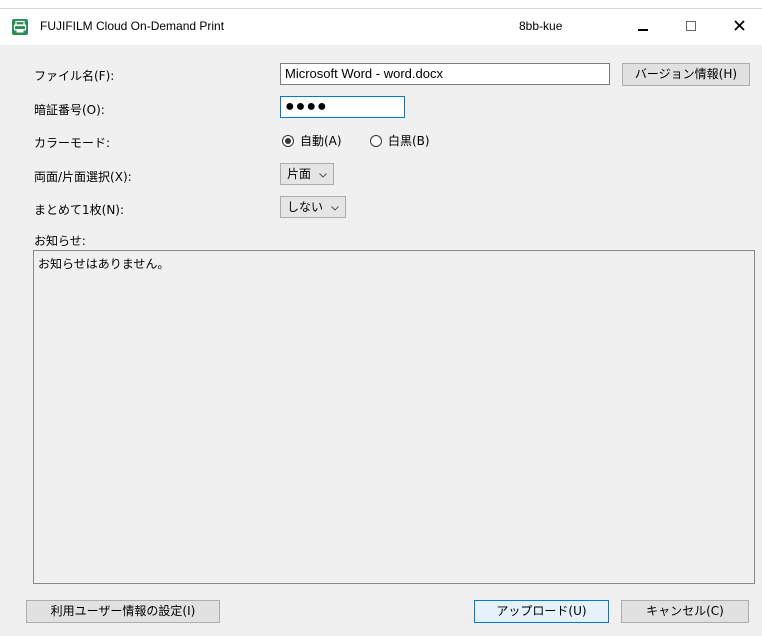 The image size is (762, 636). Describe the element at coordinates (321, 141) in the screenshot. I see `color-auto-label: 自動(A)` at that location.